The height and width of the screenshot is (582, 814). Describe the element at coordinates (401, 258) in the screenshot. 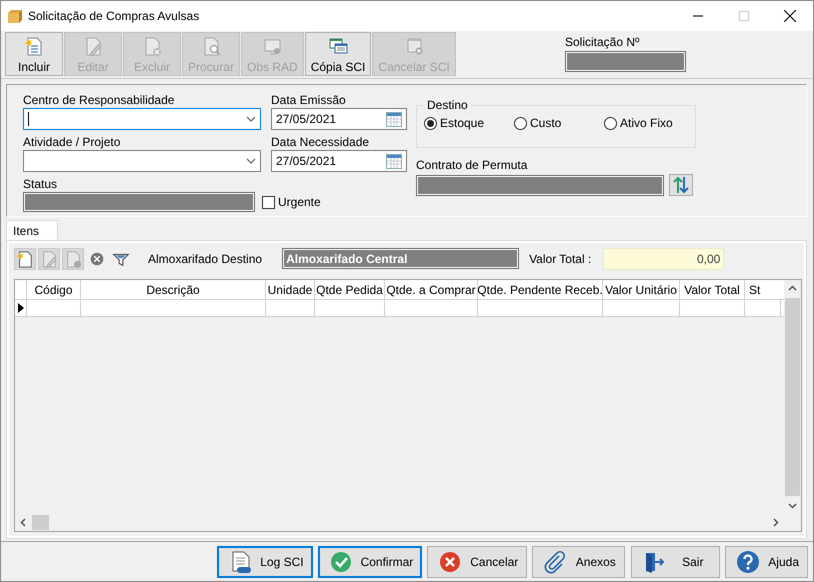

I see `warehouse-field: Almoxarifado Central` at that location.